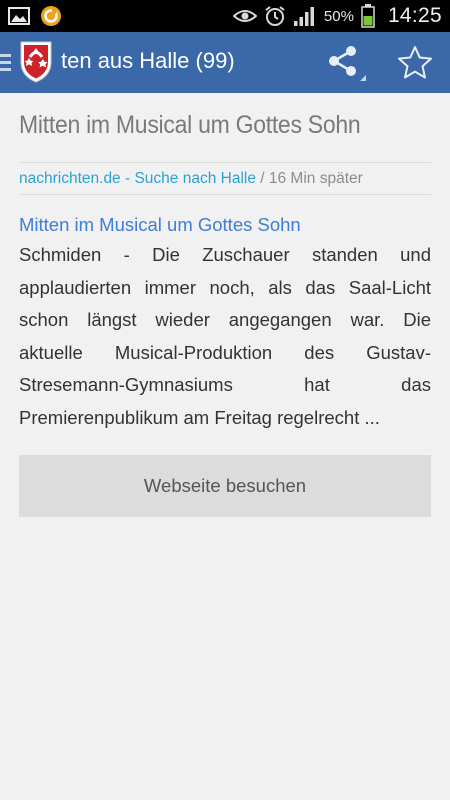 The width and height of the screenshot is (450, 800). What do you see at coordinates (415, 63) in the screenshot?
I see `star-icon` at bounding box center [415, 63].